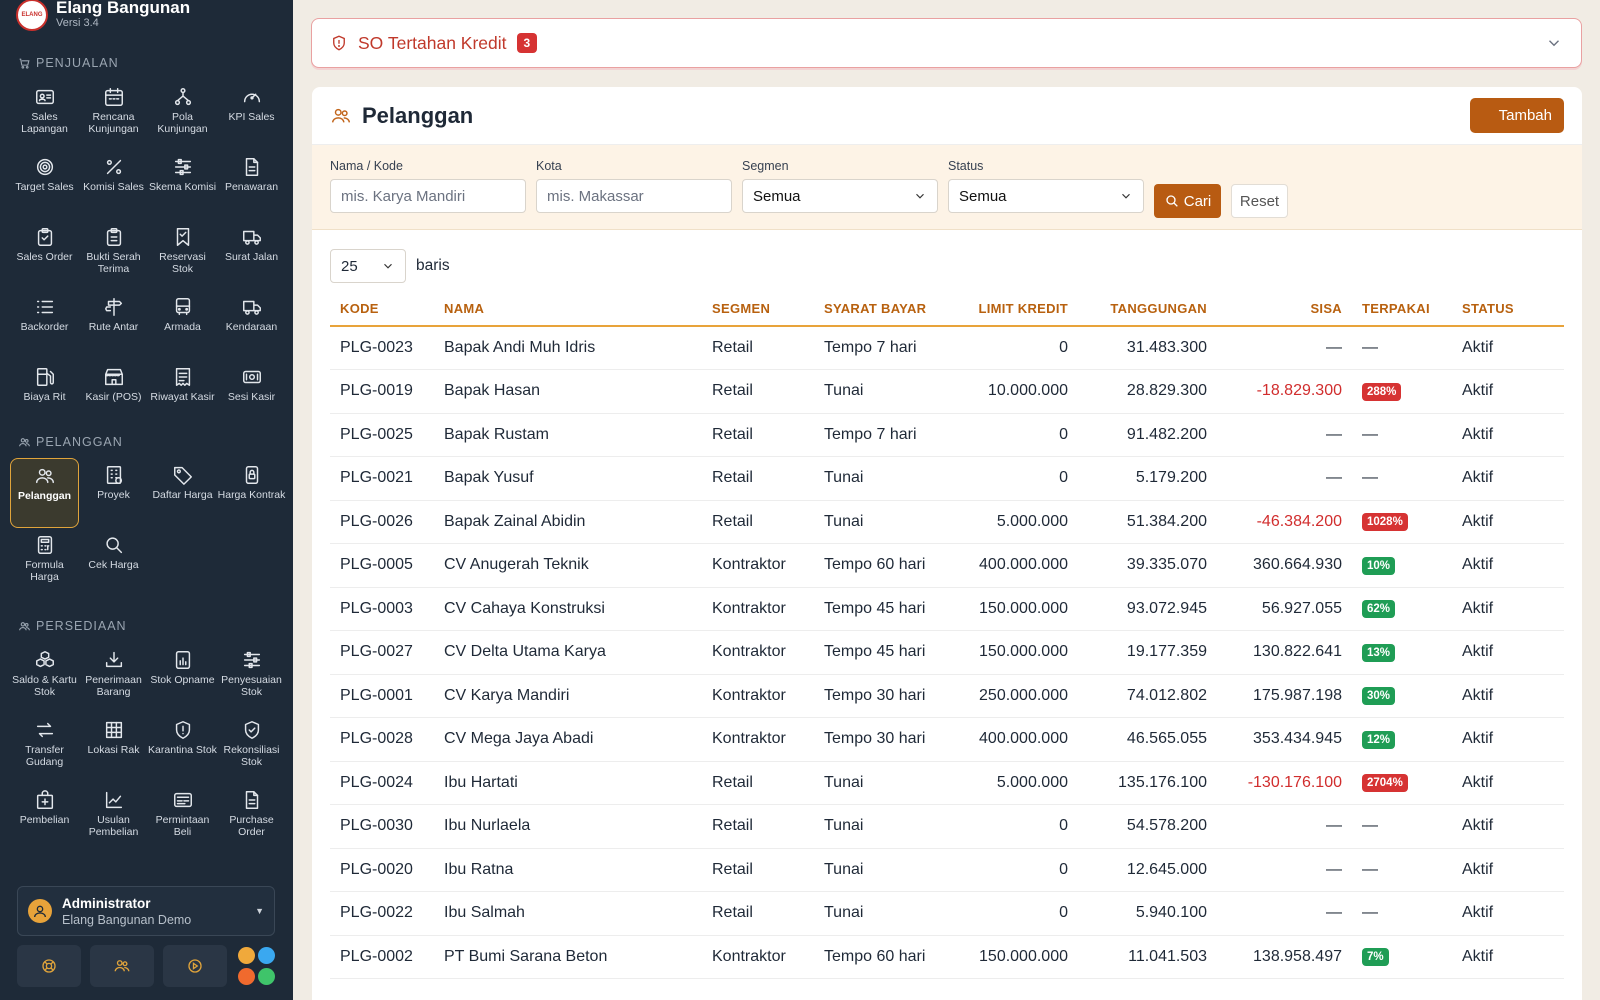 The image size is (1600, 1000). I want to click on sidebar-item-label: Penerimaan Barang, so click(113, 686).